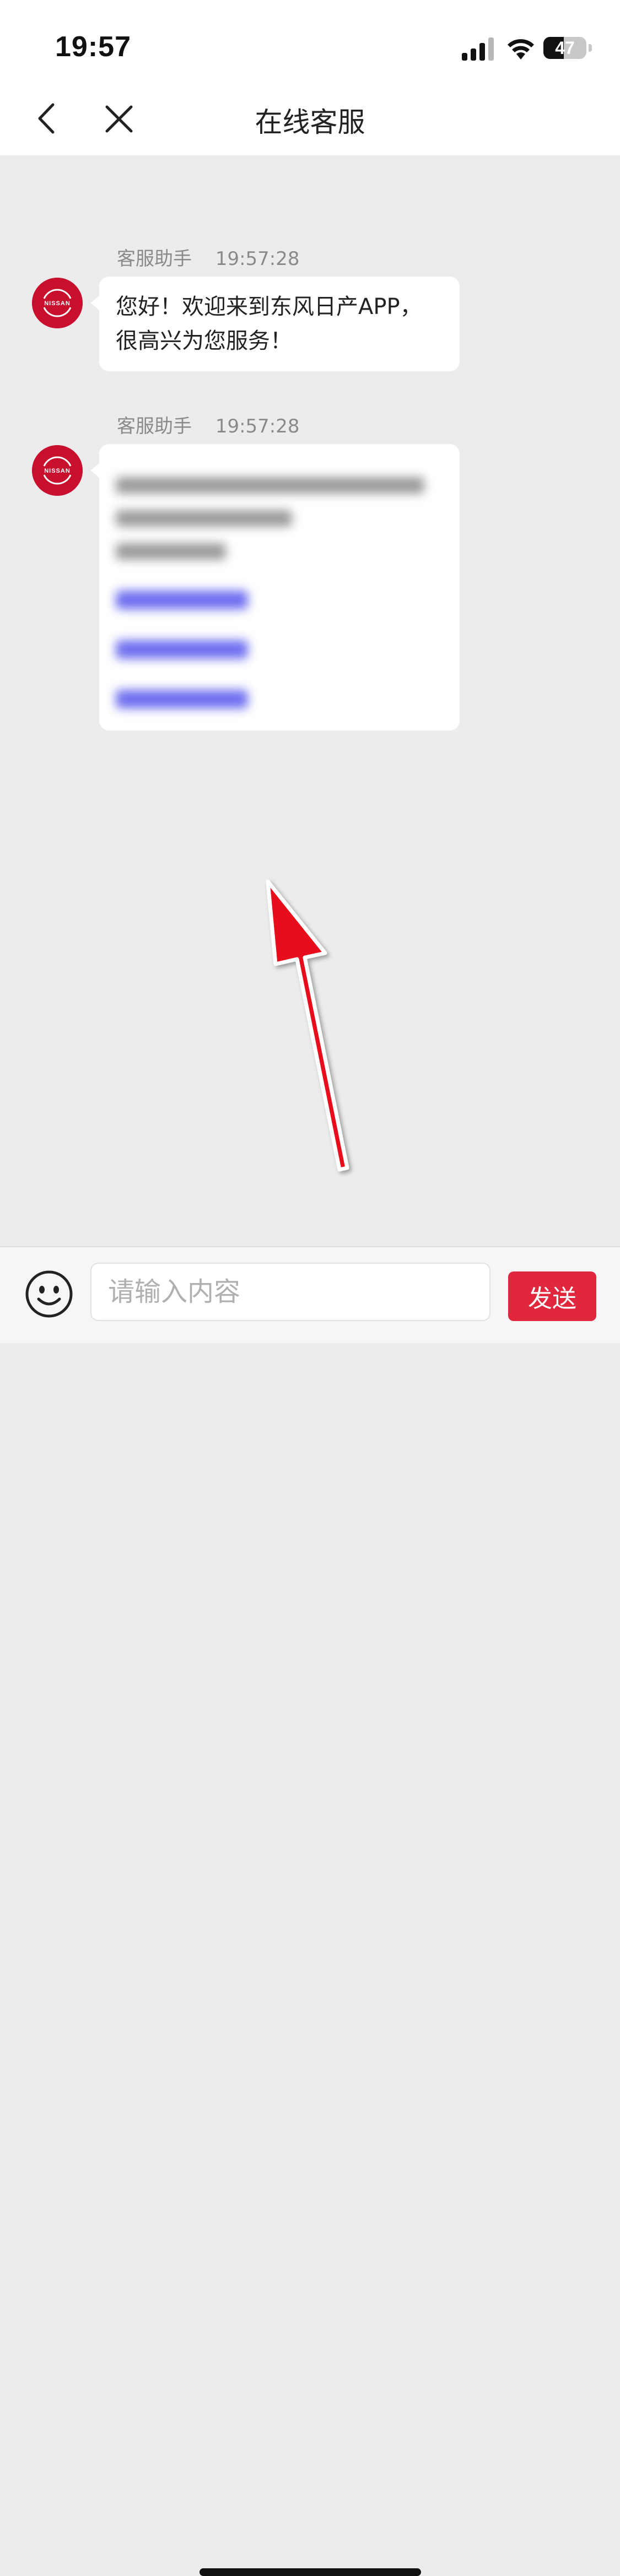  What do you see at coordinates (590, 48) in the screenshot?
I see `battery-tip` at bounding box center [590, 48].